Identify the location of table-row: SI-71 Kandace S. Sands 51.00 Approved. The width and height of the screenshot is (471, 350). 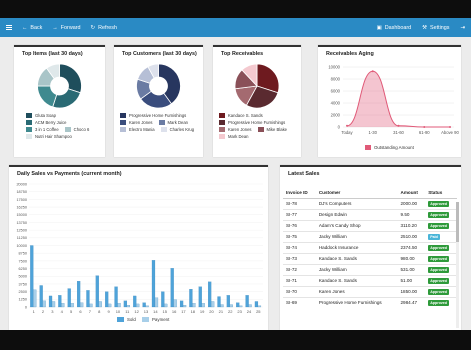
(370, 281).